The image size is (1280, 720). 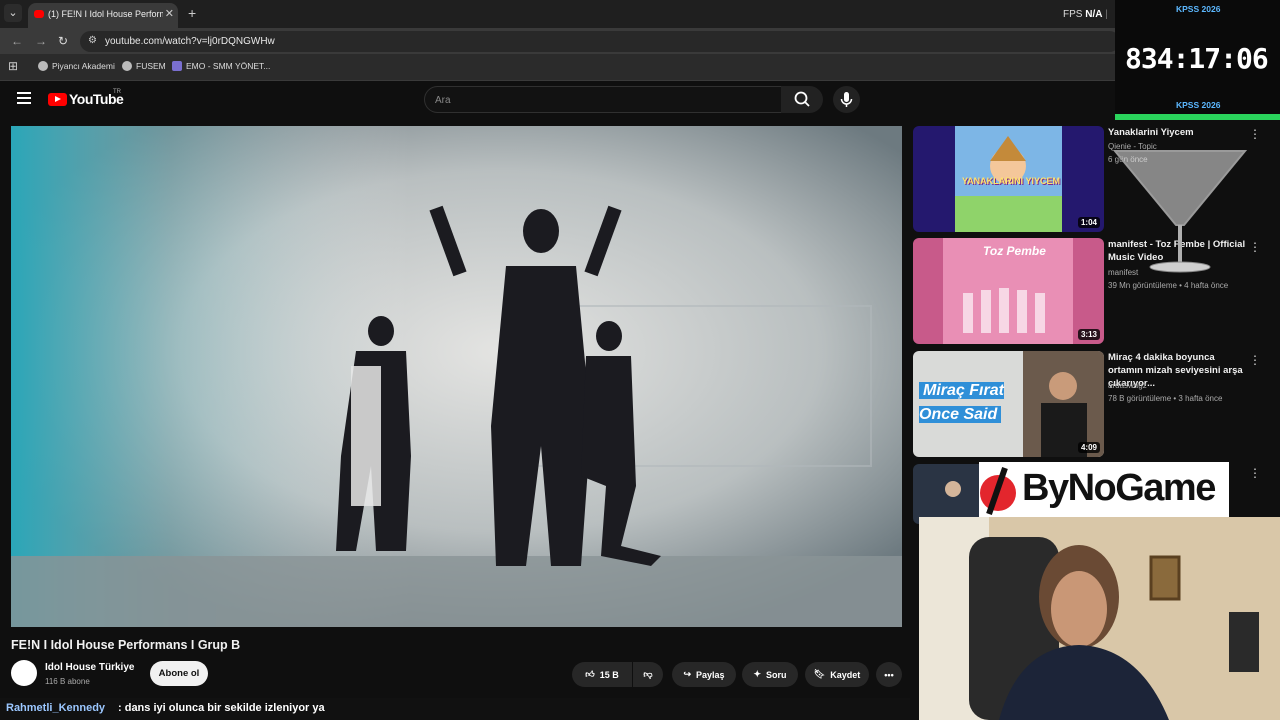 I want to click on emo-favicon-icon, so click(x=177, y=66).